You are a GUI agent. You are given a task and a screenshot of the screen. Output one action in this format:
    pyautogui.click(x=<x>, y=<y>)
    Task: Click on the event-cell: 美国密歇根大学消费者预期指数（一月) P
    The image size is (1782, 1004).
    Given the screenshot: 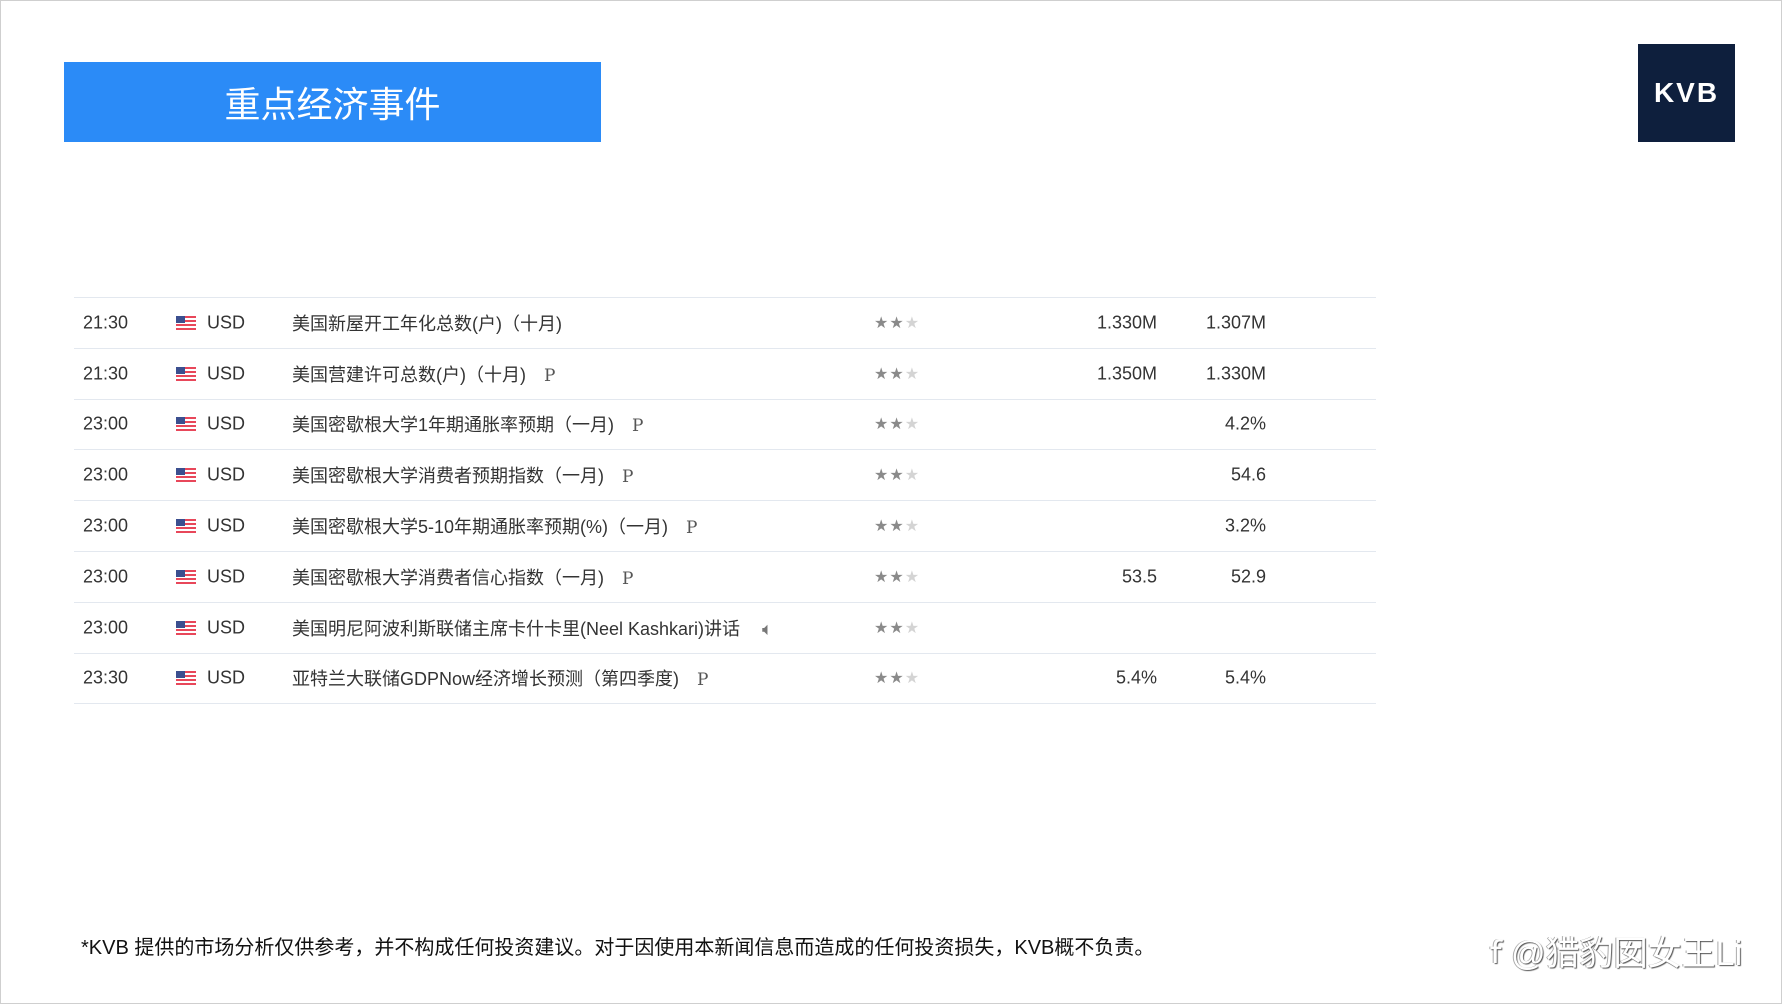 What is the action you would take?
    pyautogui.click(x=462, y=475)
    